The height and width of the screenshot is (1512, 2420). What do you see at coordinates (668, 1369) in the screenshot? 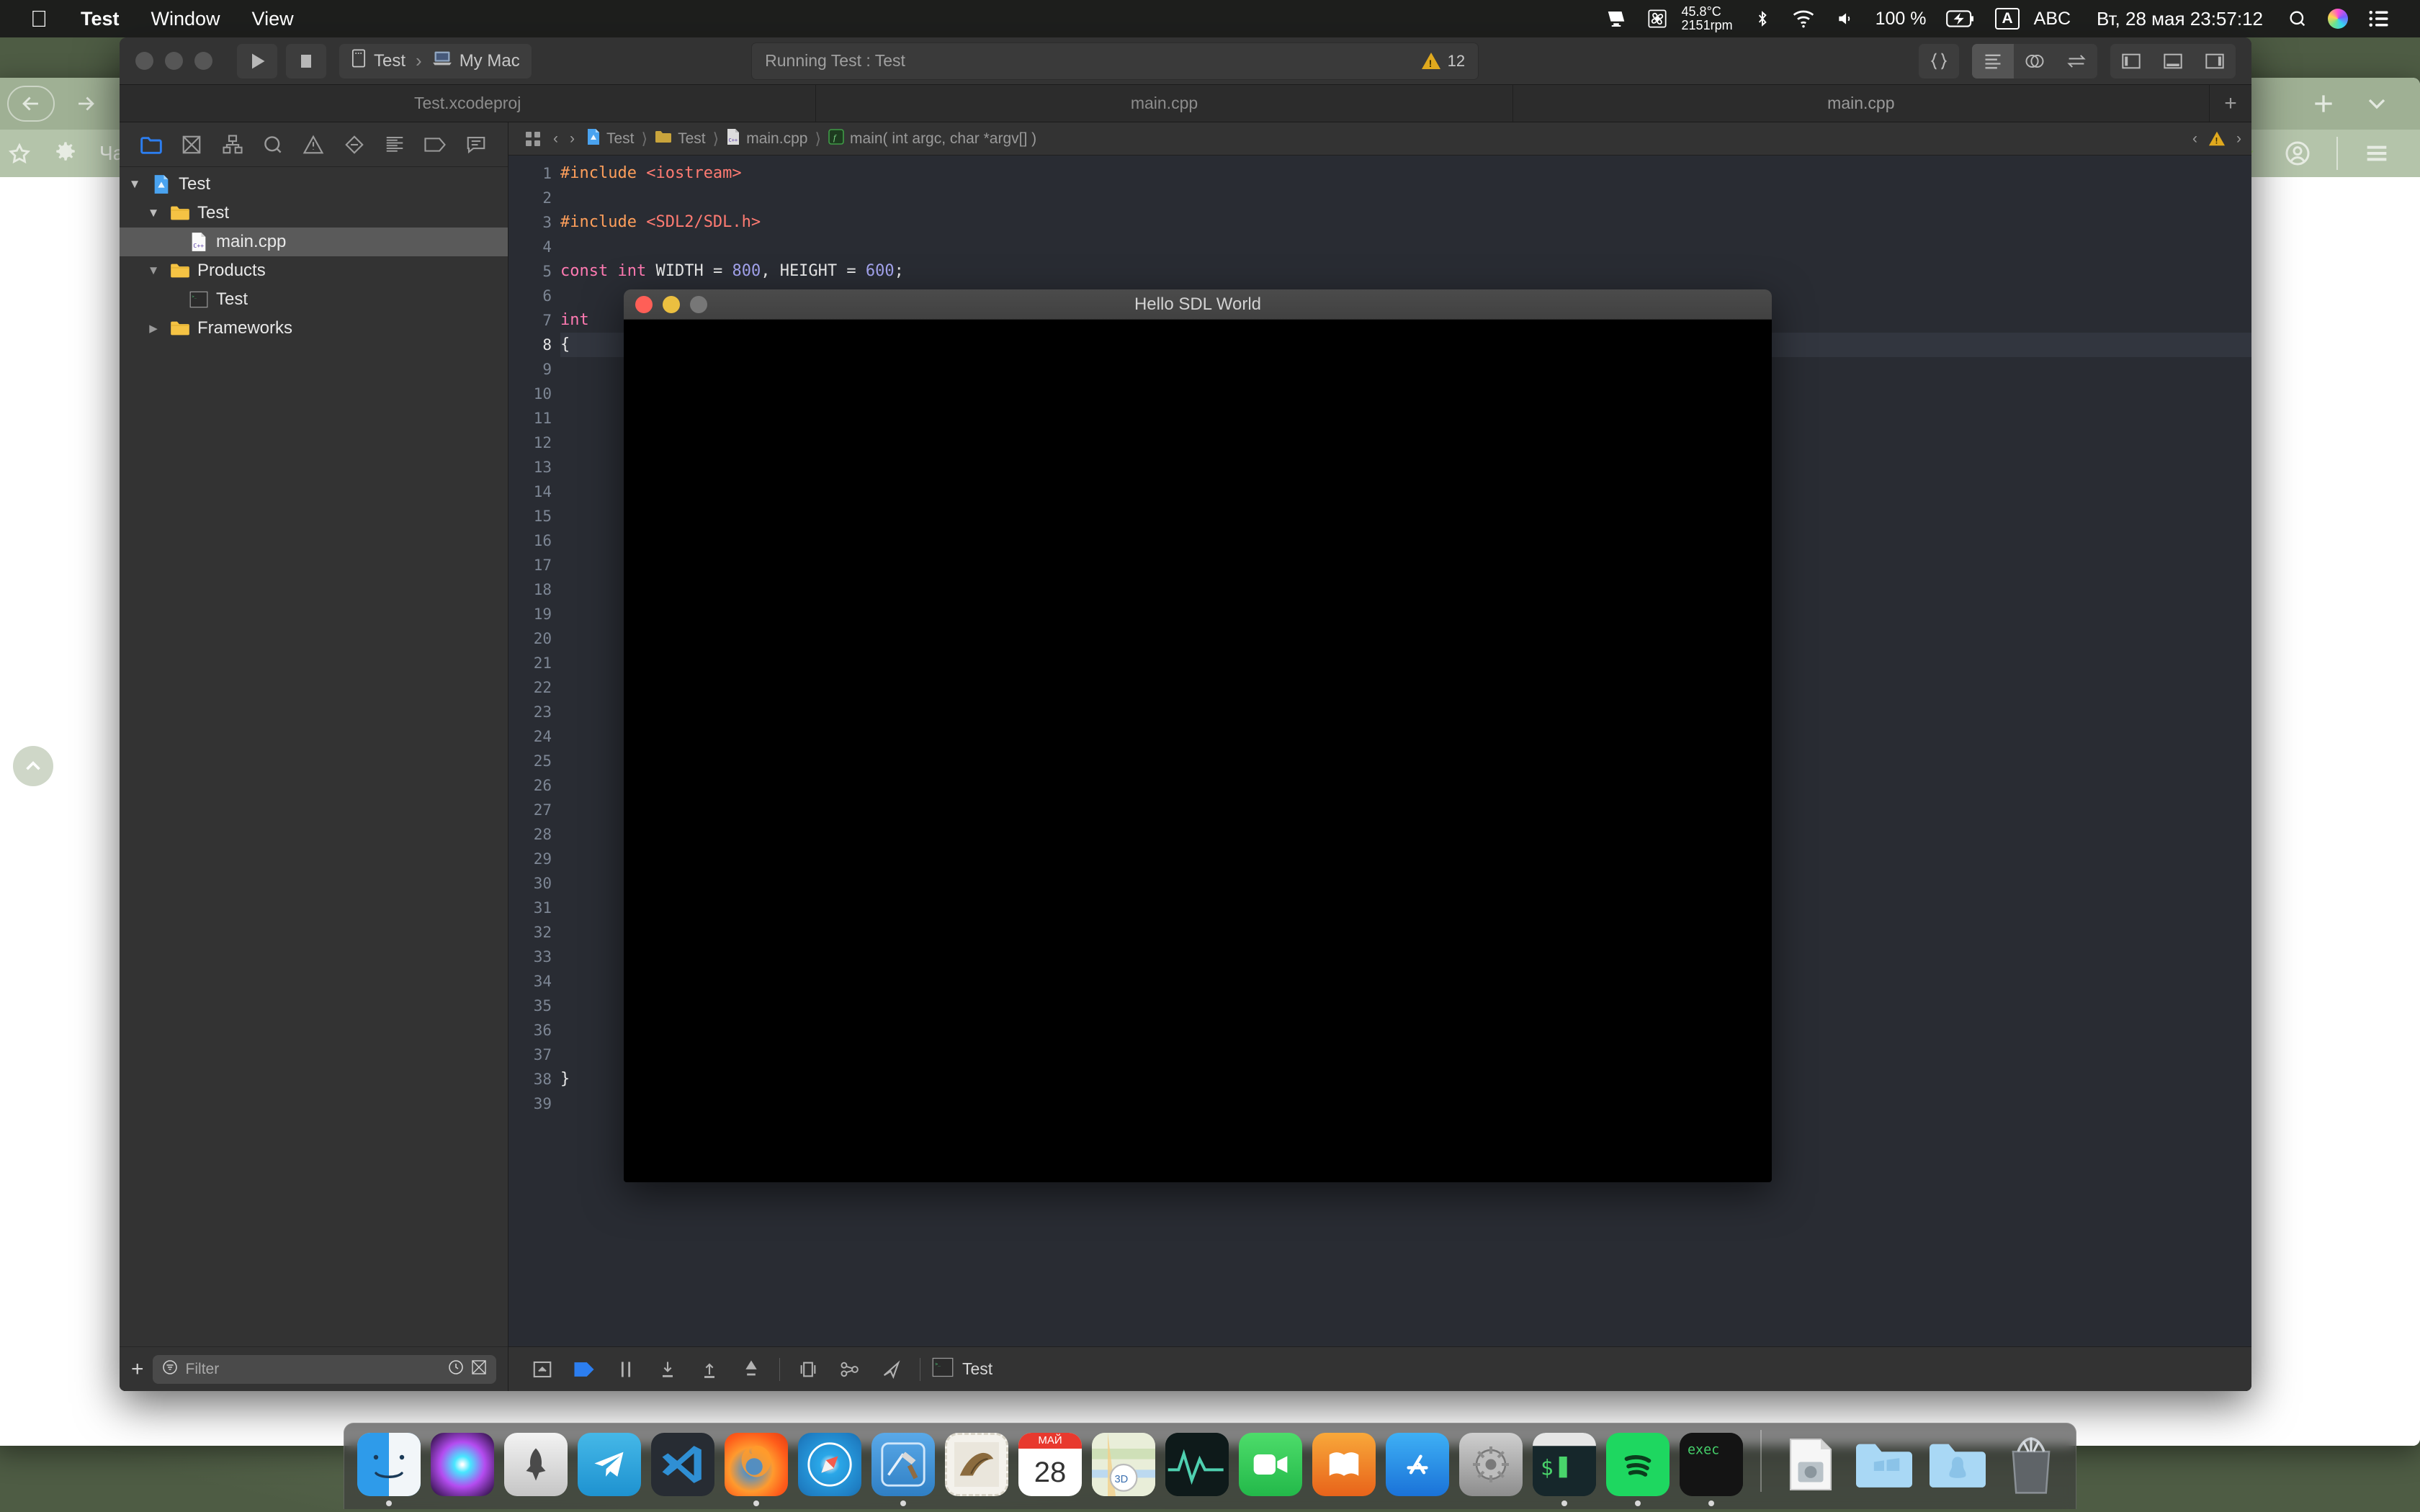
I see `step-over-icon` at bounding box center [668, 1369].